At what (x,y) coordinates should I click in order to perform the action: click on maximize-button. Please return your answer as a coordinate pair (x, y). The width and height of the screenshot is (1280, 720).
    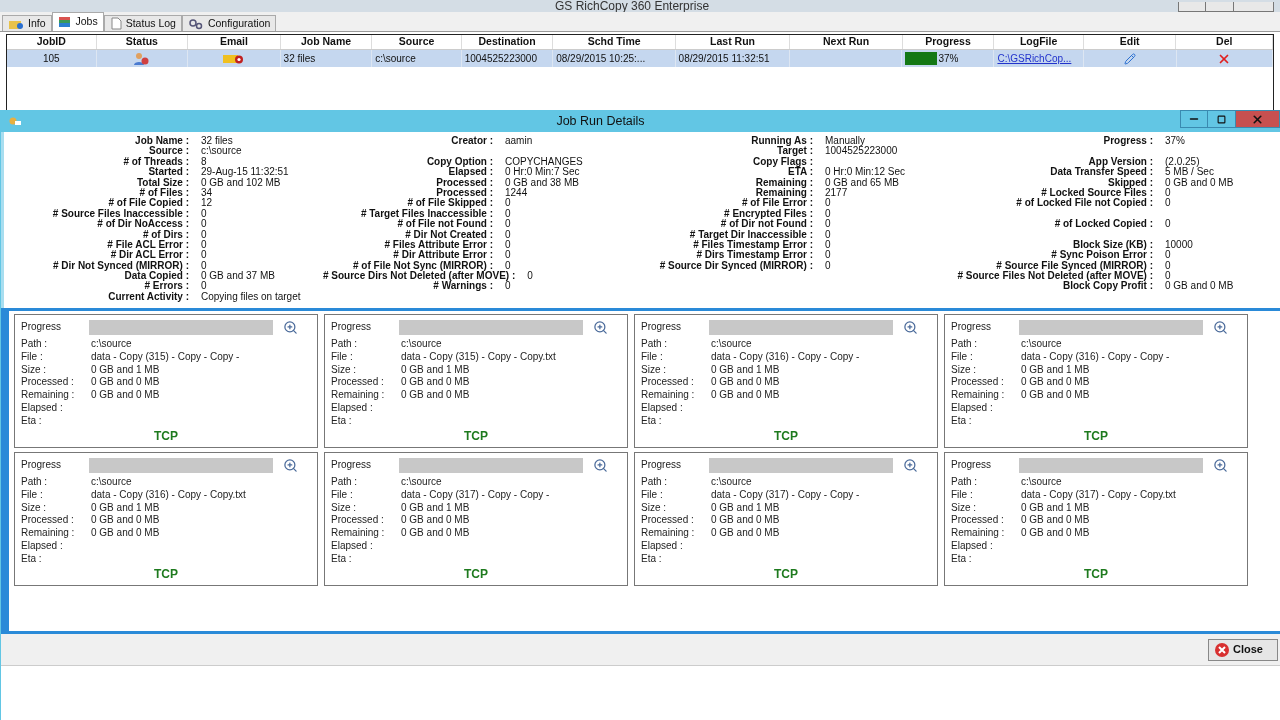
    Looking at the image, I should click on (1220, 7).